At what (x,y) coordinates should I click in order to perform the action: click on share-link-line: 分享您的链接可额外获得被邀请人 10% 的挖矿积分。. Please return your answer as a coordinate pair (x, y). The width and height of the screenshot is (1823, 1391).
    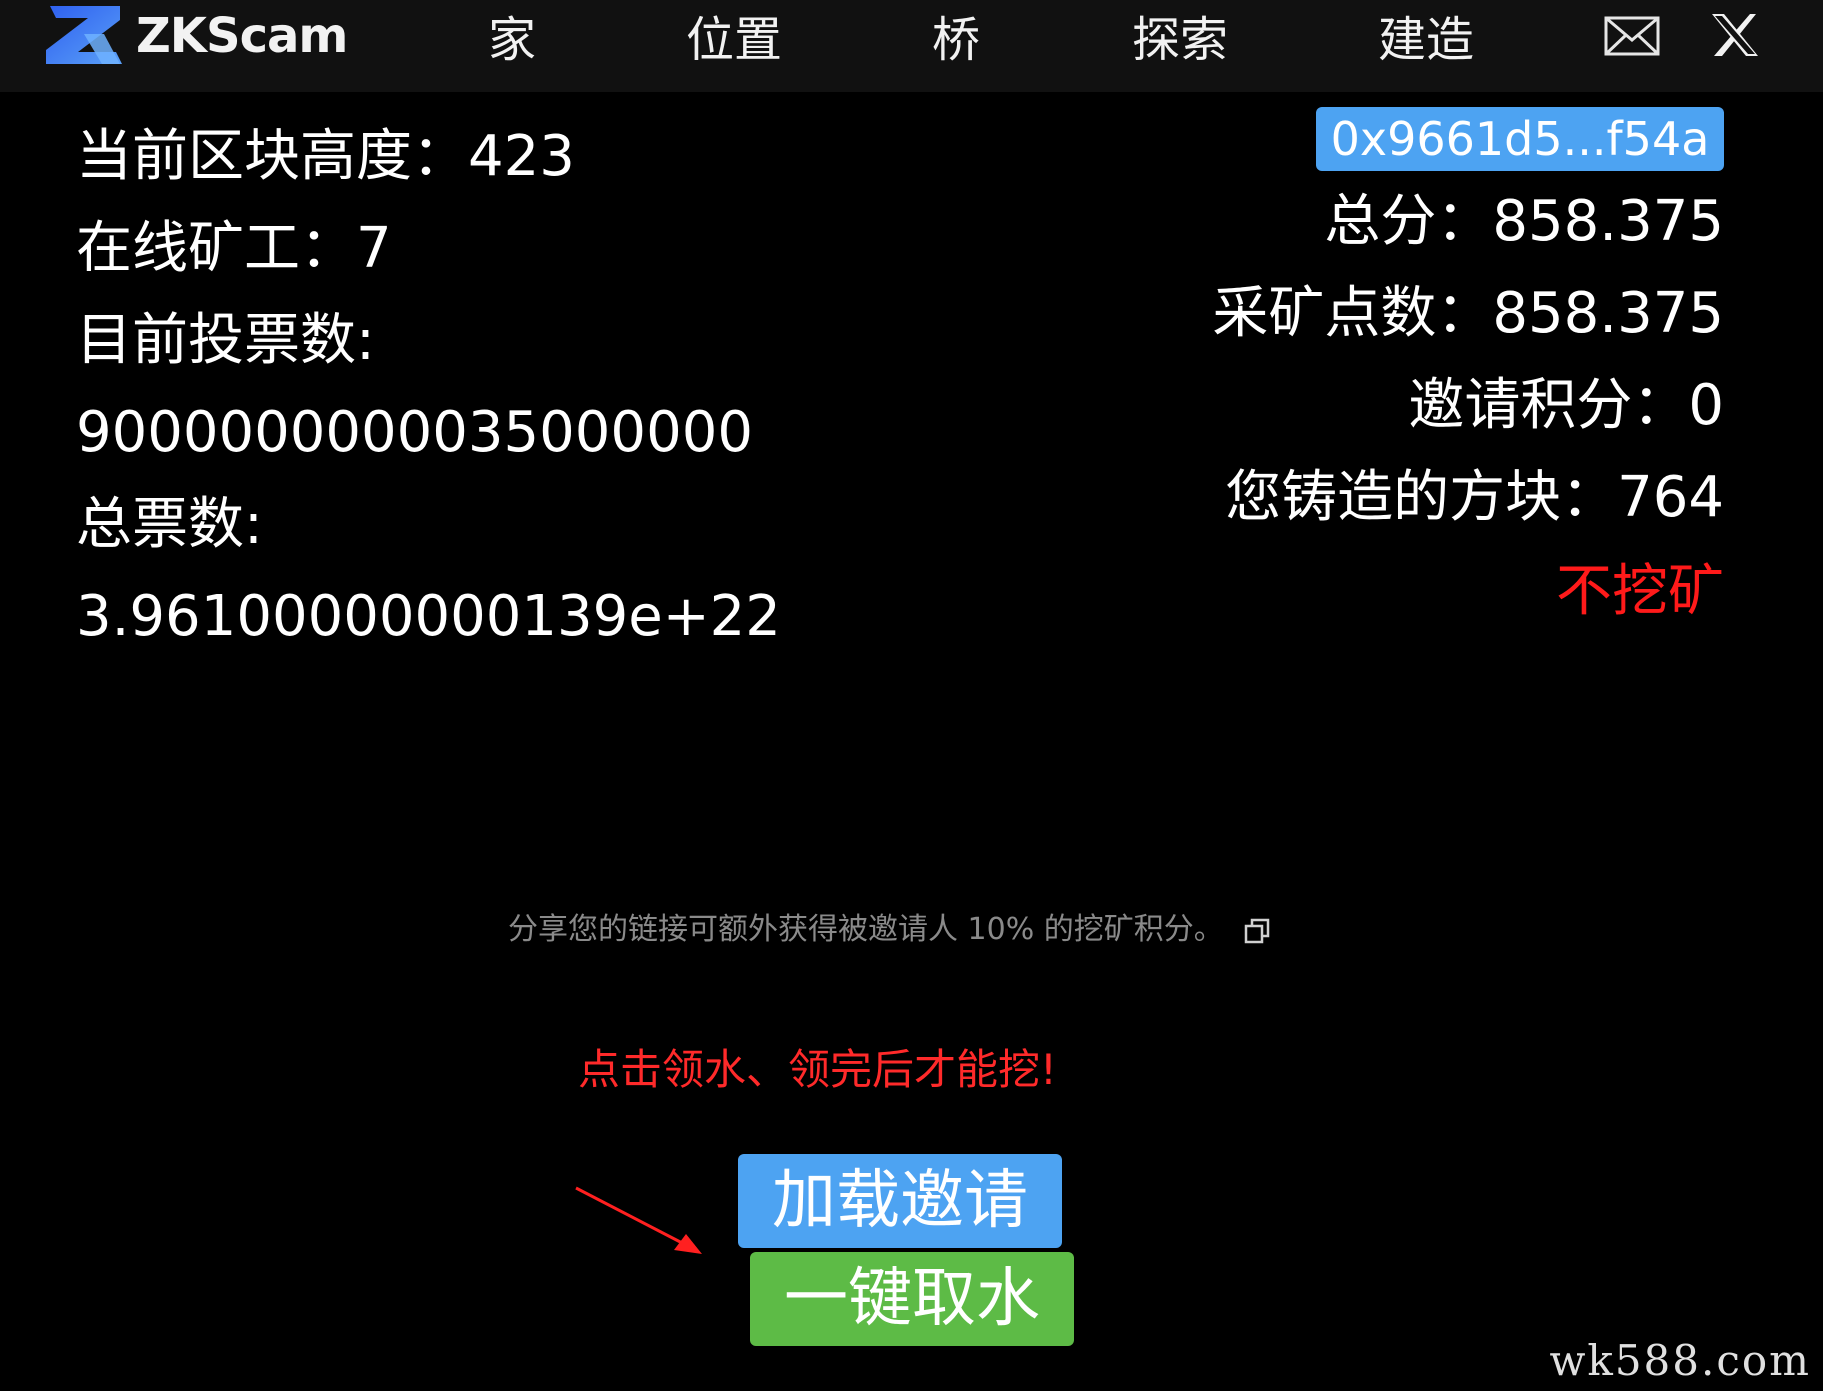
    Looking at the image, I should click on (889, 930).